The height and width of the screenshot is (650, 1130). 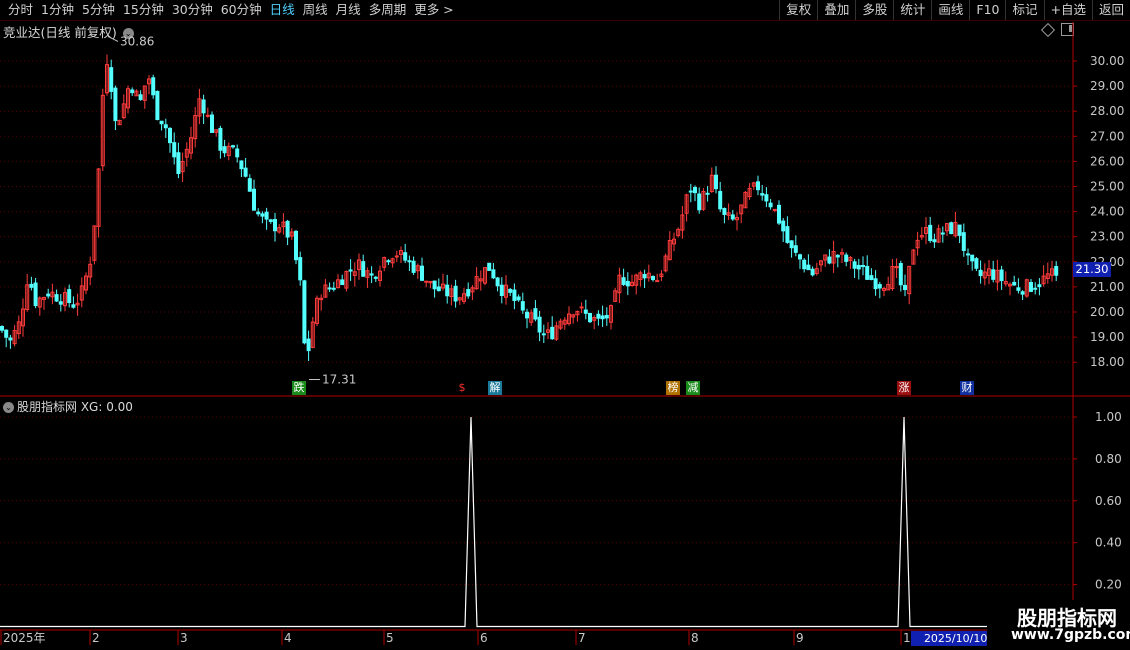 I want to click on date-tick-label: 5, so click(x=390, y=638).